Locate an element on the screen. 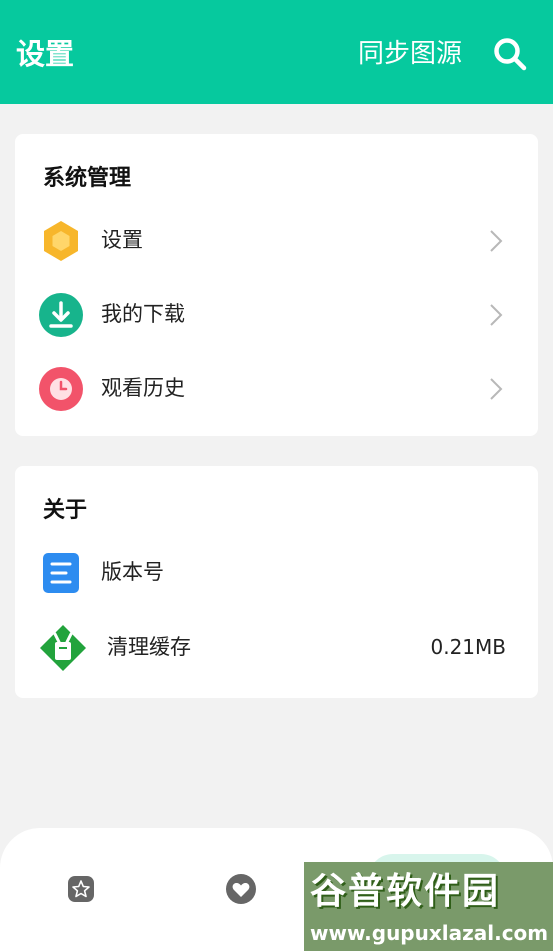 This screenshot has width=553, height=951. clock-icon is located at coordinates (61, 389).